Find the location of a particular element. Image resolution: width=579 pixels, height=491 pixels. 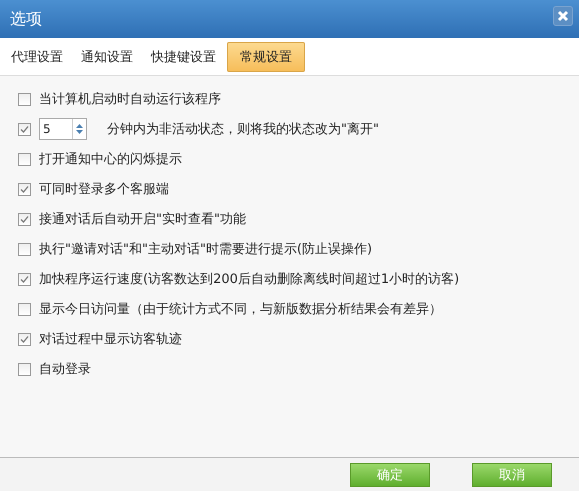

tab: 代理设置 is located at coordinates (37, 57).